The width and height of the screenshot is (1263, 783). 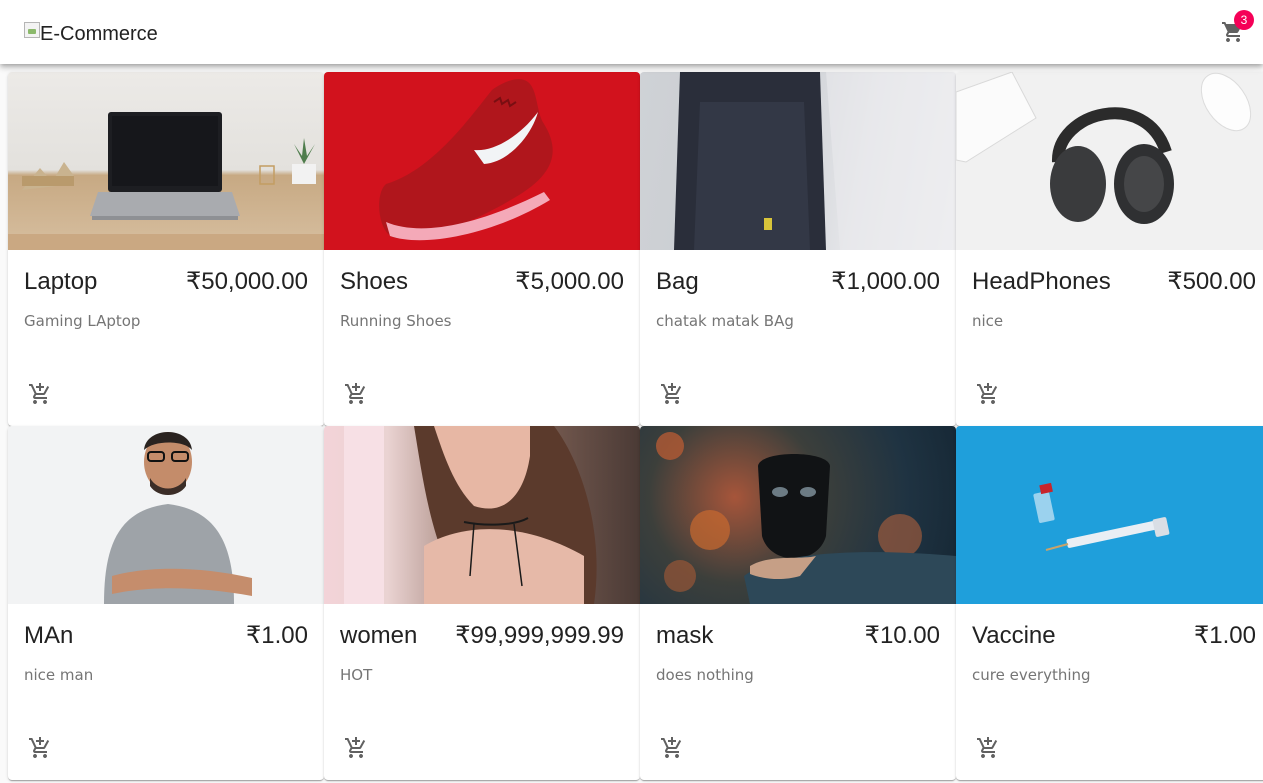 I want to click on product-name: mask, so click(x=685, y=635).